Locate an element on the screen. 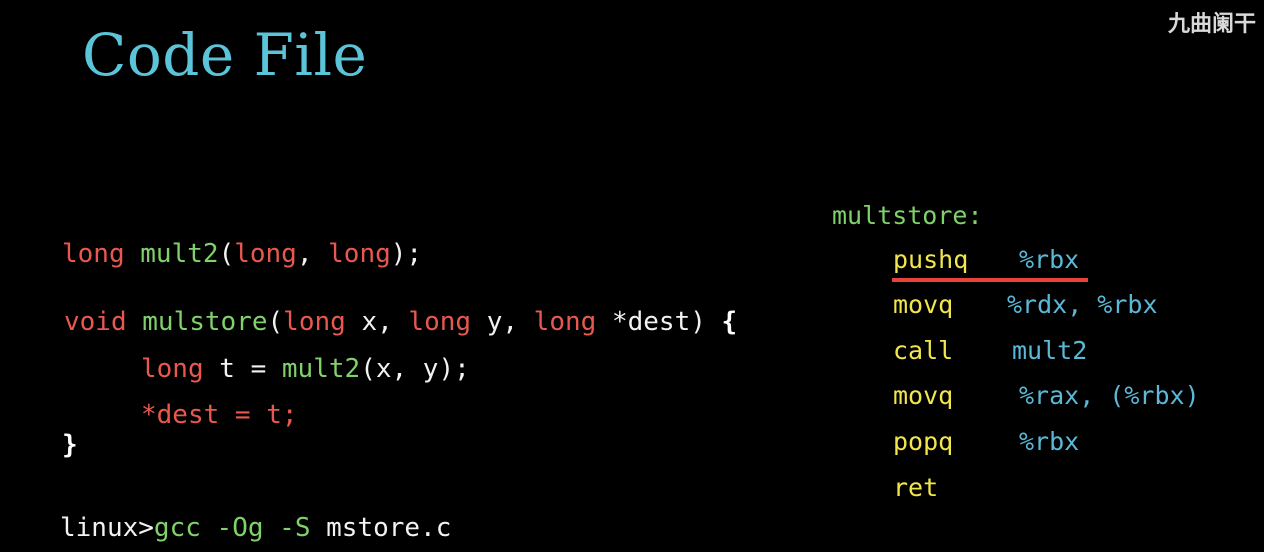 The image size is (1264, 552). call-args: (x, y); is located at coordinates (415, 369).